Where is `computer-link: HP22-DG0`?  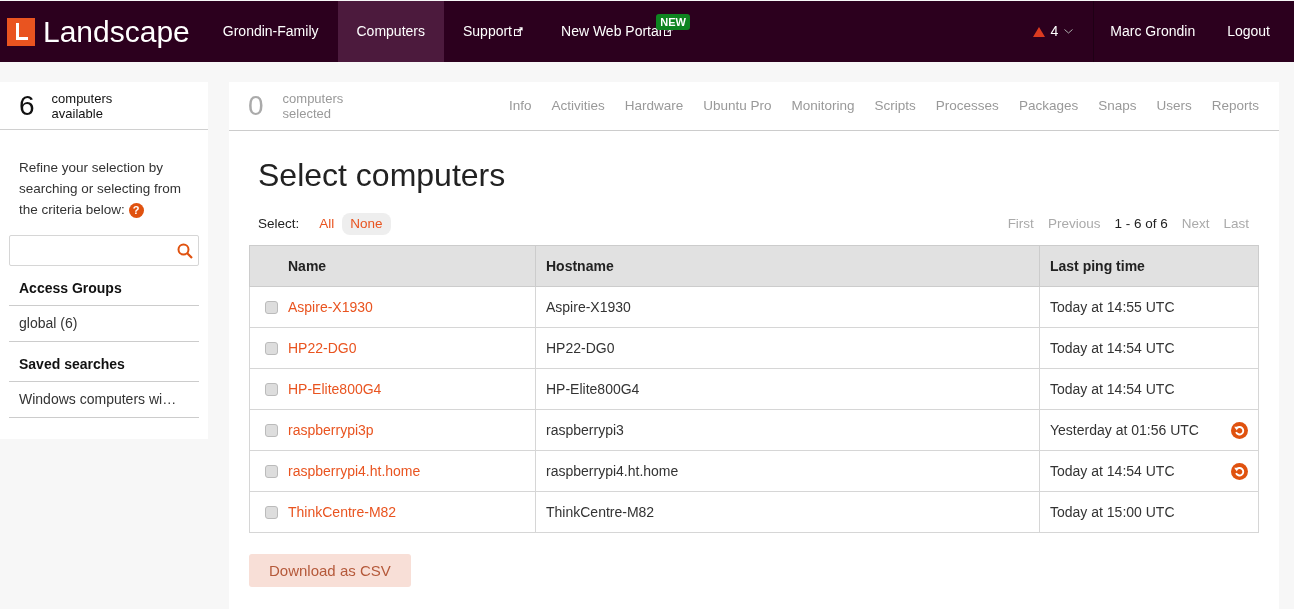 computer-link: HP22-DG0 is located at coordinates (322, 348).